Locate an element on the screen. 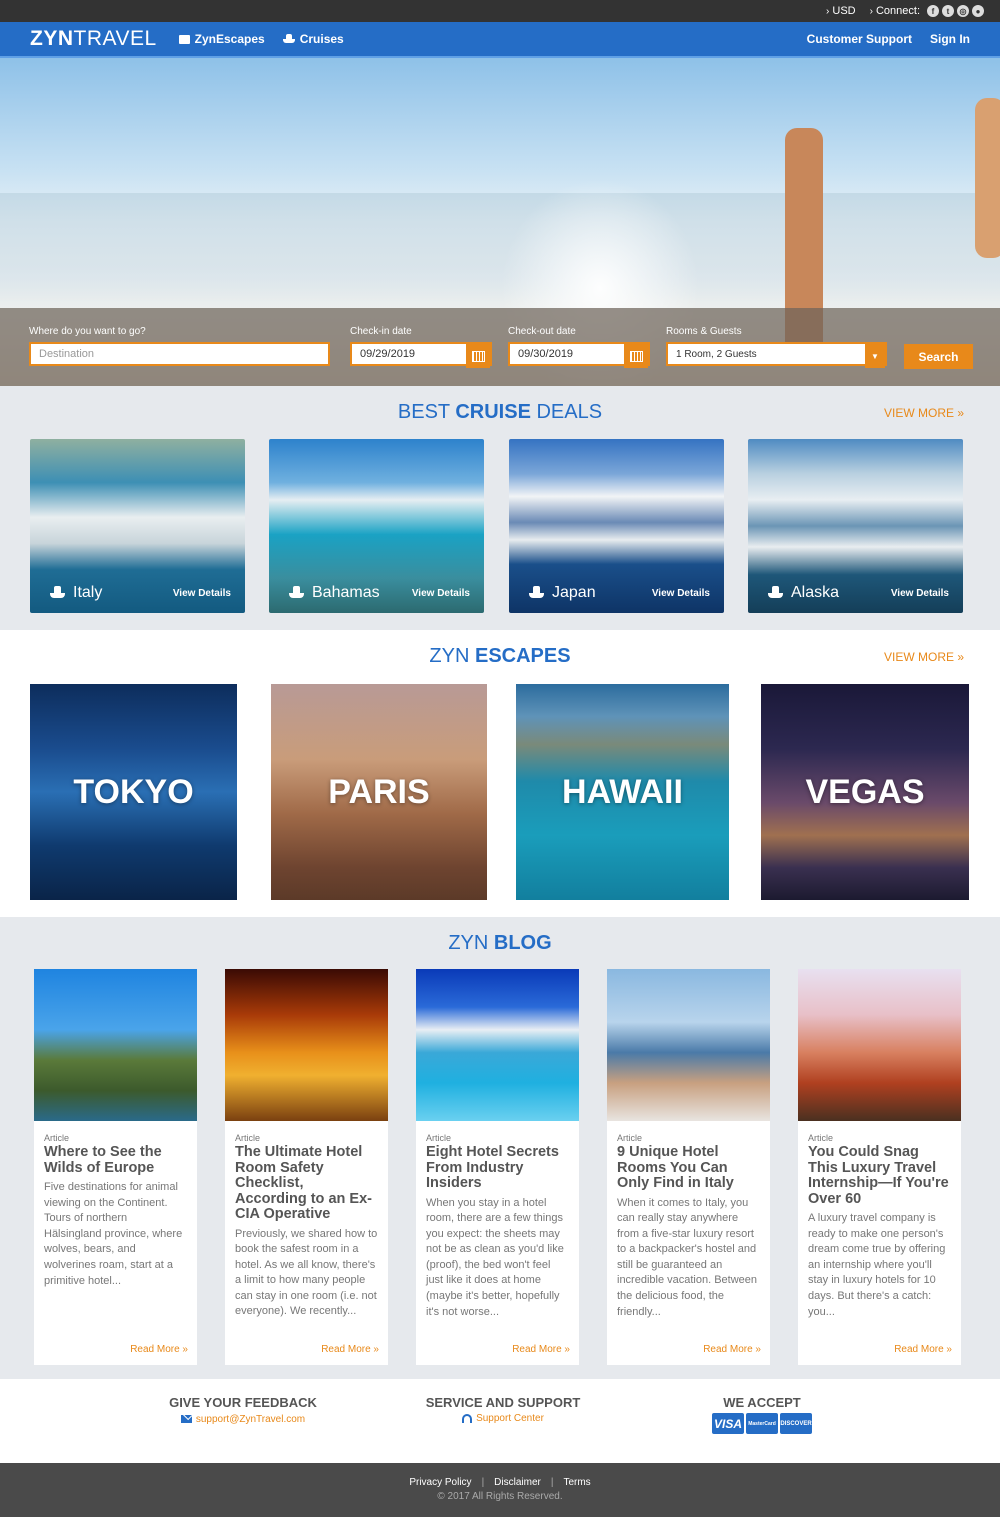  checkout-input: 09/30/2019 is located at coordinates (579, 355).